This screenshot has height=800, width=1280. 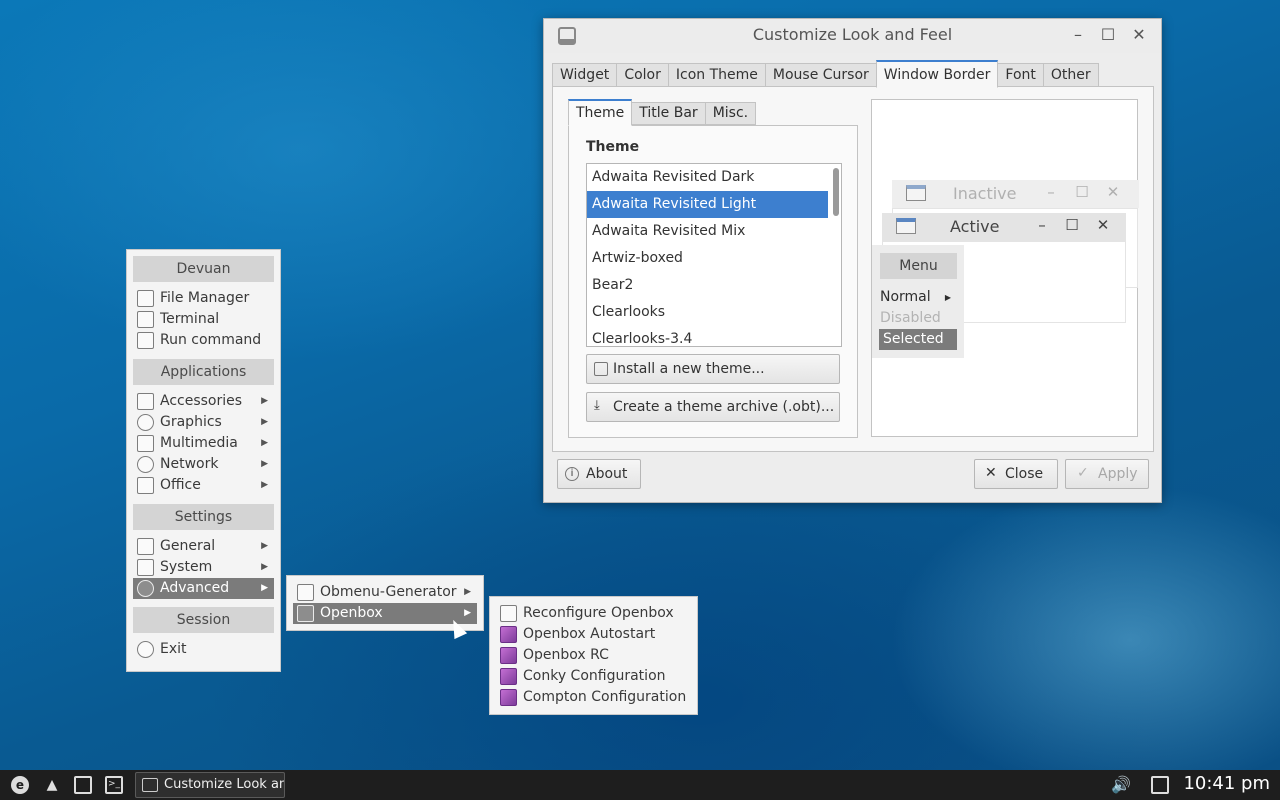 What do you see at coordinates (203, 319) in the screenshot?
I see `menu-item-terminal: Terminal` at bounding box center [203, 319].